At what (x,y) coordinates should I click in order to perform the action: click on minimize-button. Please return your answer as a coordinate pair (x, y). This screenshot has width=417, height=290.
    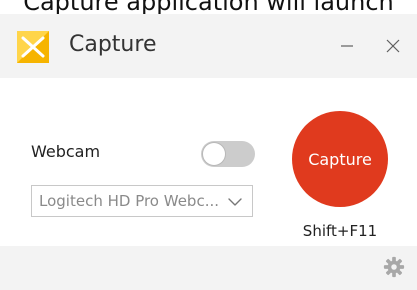
    Looking at the image, I should click on (347, 46).